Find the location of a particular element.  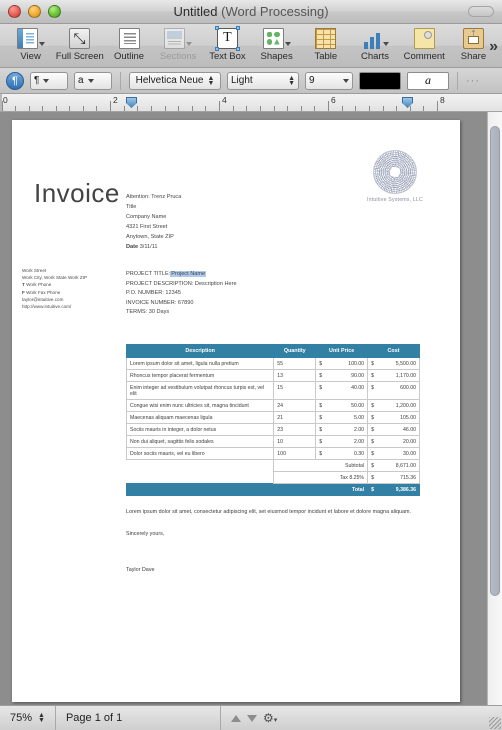

text-box-icon is located at coordinates (227, 38).